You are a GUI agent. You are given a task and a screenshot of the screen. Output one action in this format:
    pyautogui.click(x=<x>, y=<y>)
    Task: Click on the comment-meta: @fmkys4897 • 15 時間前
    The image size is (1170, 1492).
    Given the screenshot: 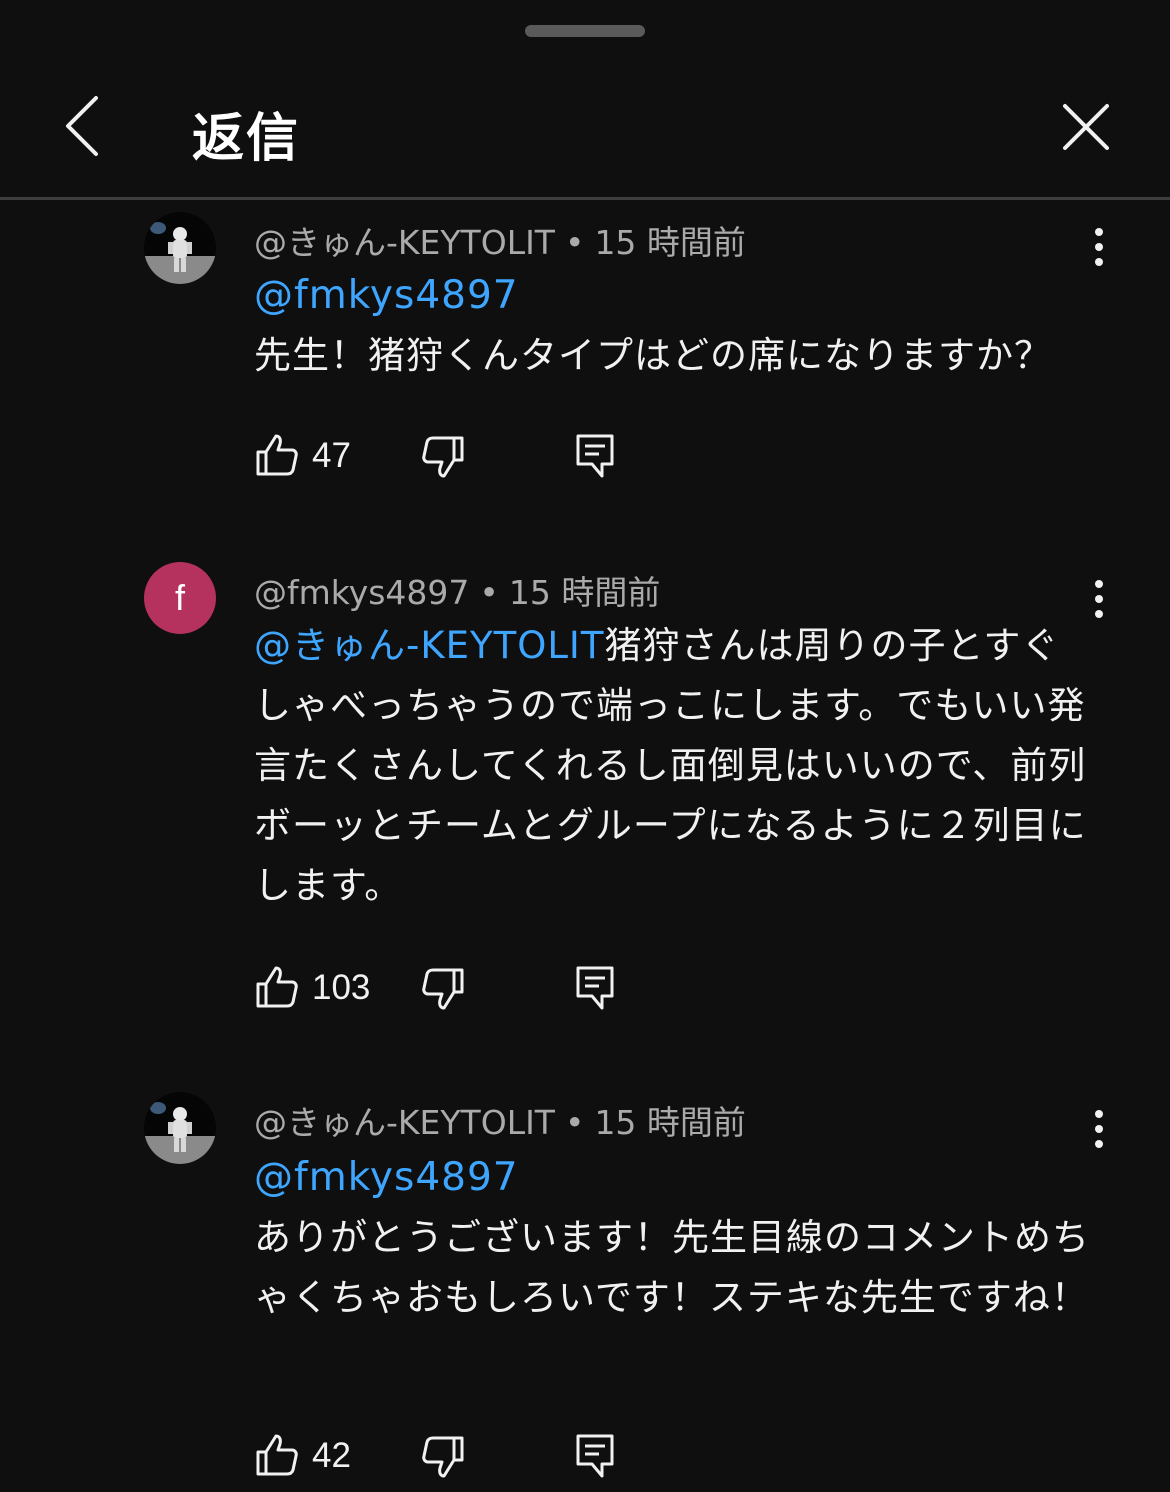 What is the action you would take?
    pyautogui.click(x=457, y=590)
    